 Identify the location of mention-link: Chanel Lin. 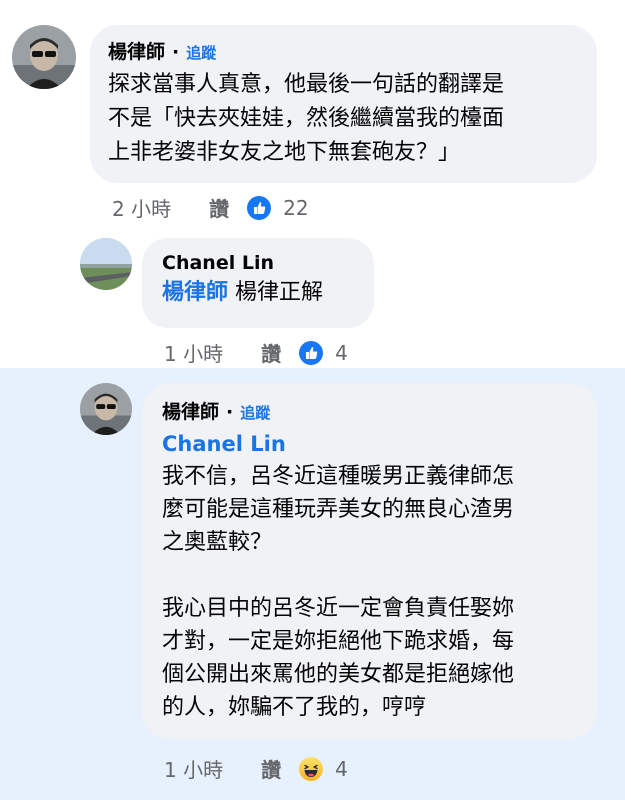
(371, 444).